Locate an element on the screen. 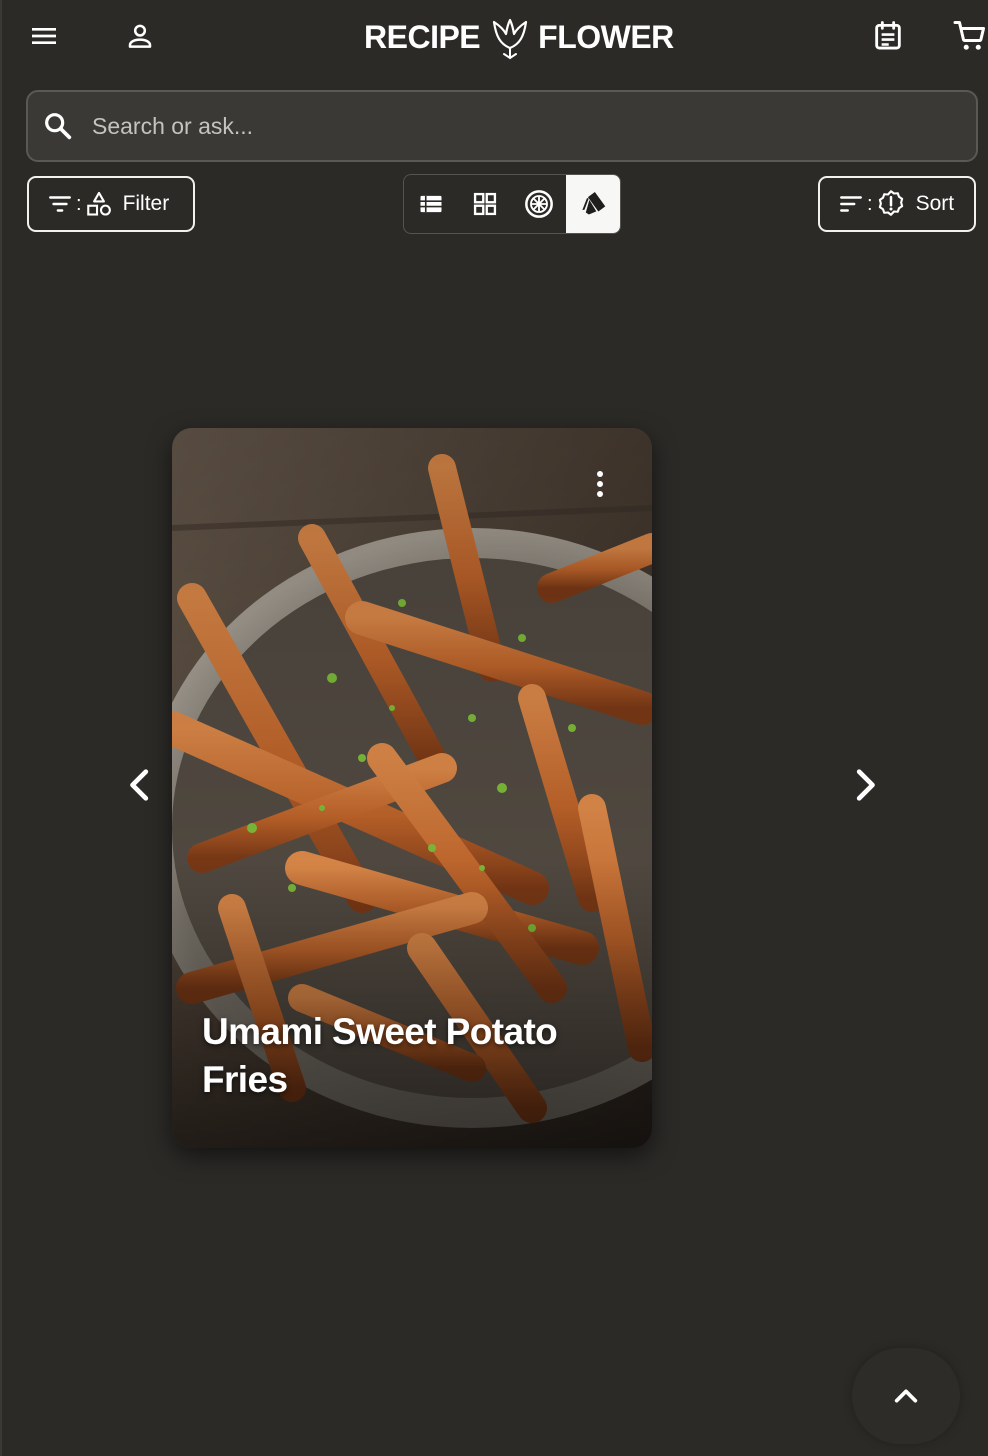 The image size is (988, 1456). filter-button: : Filter is located at coordinates (111, 204).